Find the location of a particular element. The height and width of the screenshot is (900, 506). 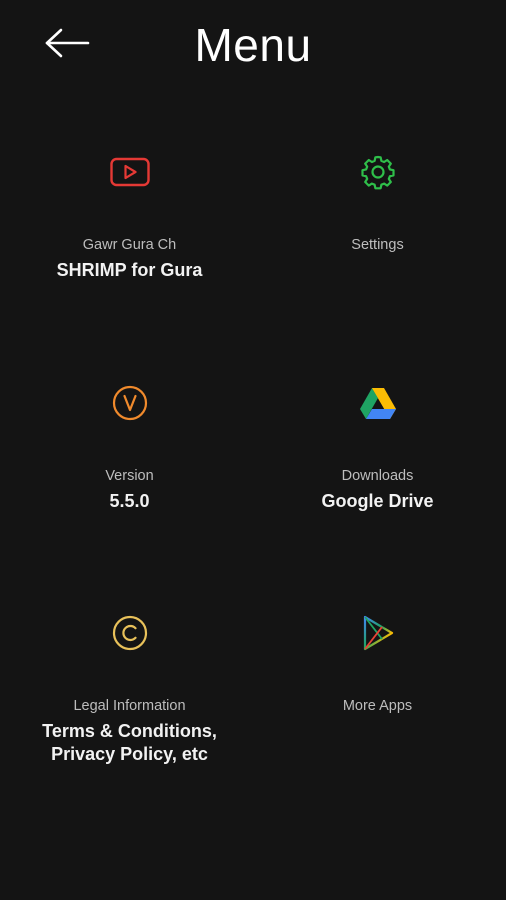

menu-item-version: Version 5.5.0 is located at coordinates (129, 462).